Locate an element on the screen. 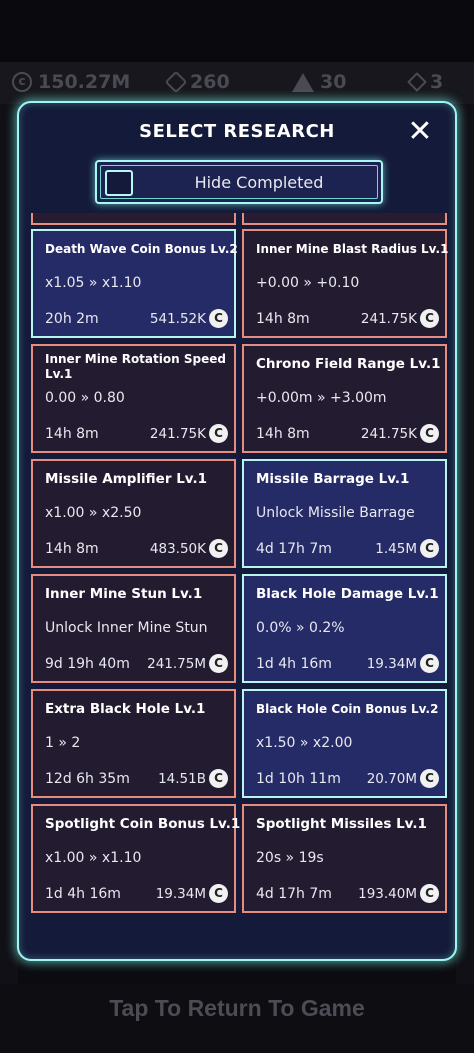 The width and height of the screenshot is (474, 1053). medal-icon is located at coordinates (303, 82).